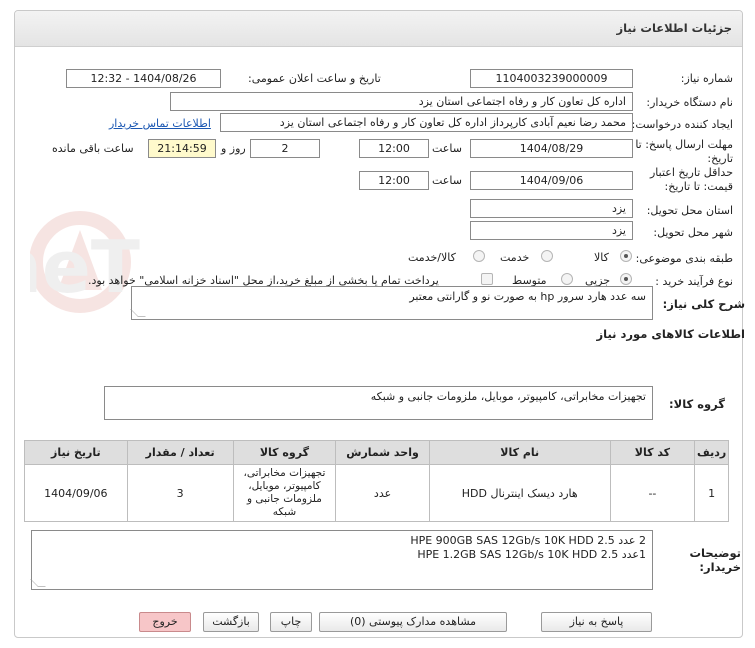 The width and height of the screenshot is (755, 648). I want to click on cell-unit: عدد, so click(382, 493).